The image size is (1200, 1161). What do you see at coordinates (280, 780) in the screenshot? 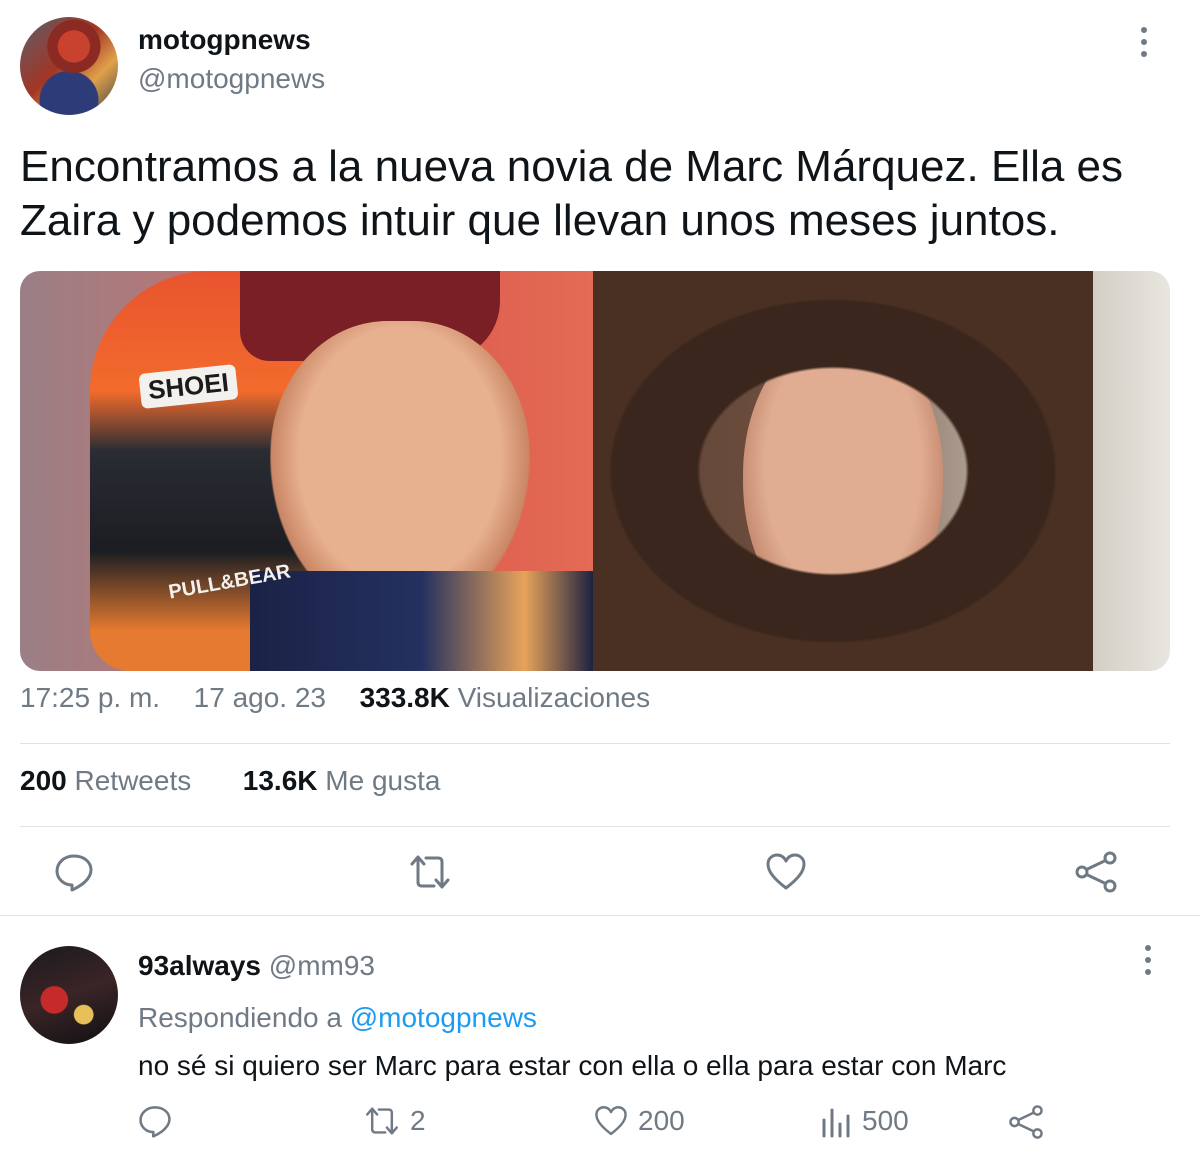
I see `likes-count: 13.6K` at bounding box center [280, 780].